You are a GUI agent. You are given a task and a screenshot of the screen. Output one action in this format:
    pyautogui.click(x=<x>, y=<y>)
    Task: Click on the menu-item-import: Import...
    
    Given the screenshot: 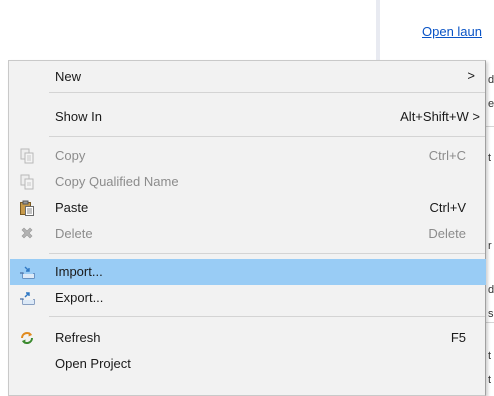 What is the action you would take?
    pyautogui.click(x=248, y=272)
    